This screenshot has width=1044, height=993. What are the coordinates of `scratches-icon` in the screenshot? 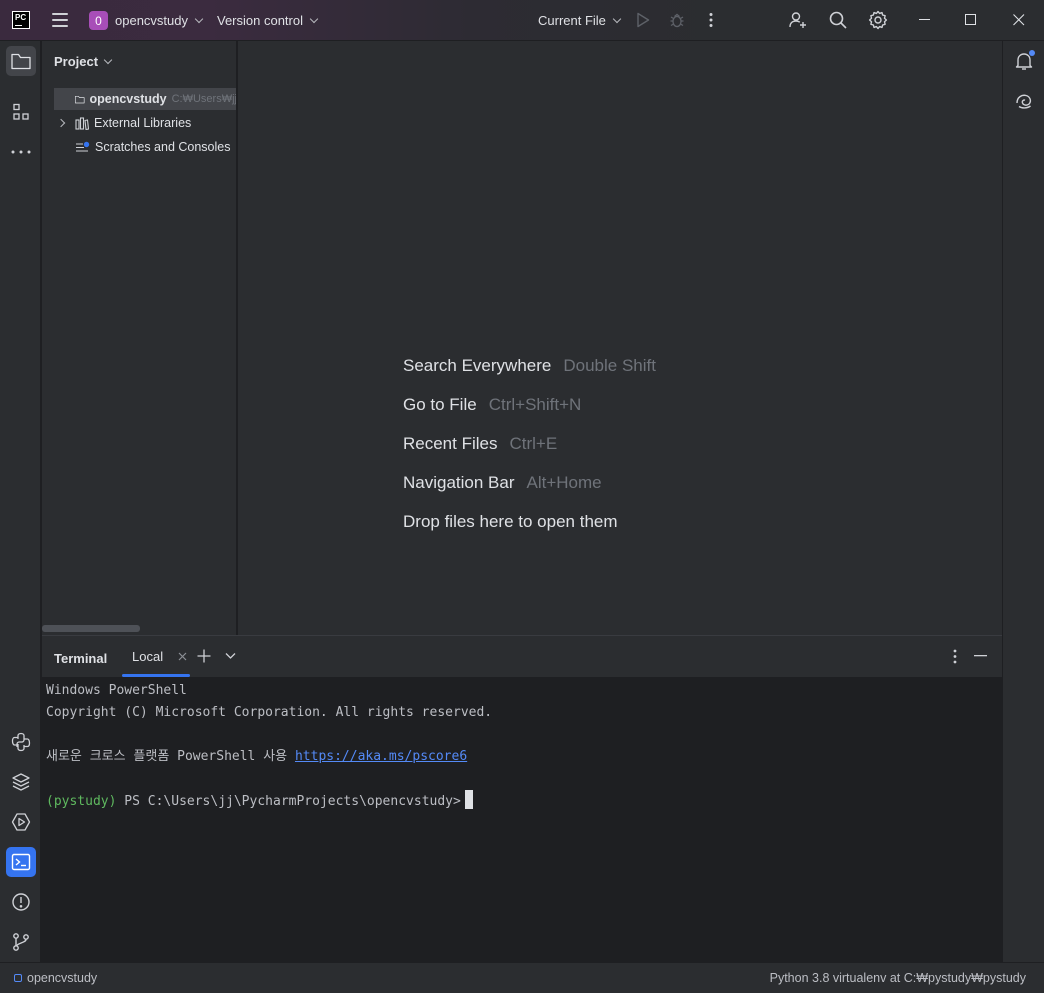 It's located at (83, 146).